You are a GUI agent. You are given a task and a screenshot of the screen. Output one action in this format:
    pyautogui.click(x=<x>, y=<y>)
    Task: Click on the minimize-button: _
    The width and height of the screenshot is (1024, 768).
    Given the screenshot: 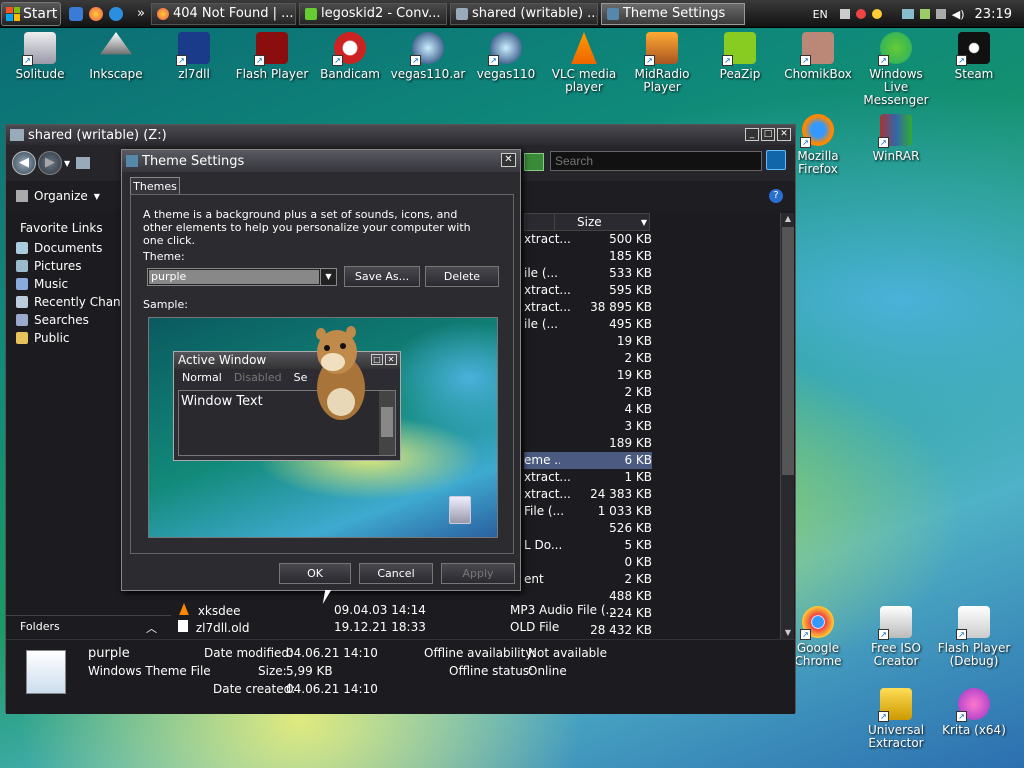 What is the action you would take?
    pyautogui.click(x=752, y=134)
    